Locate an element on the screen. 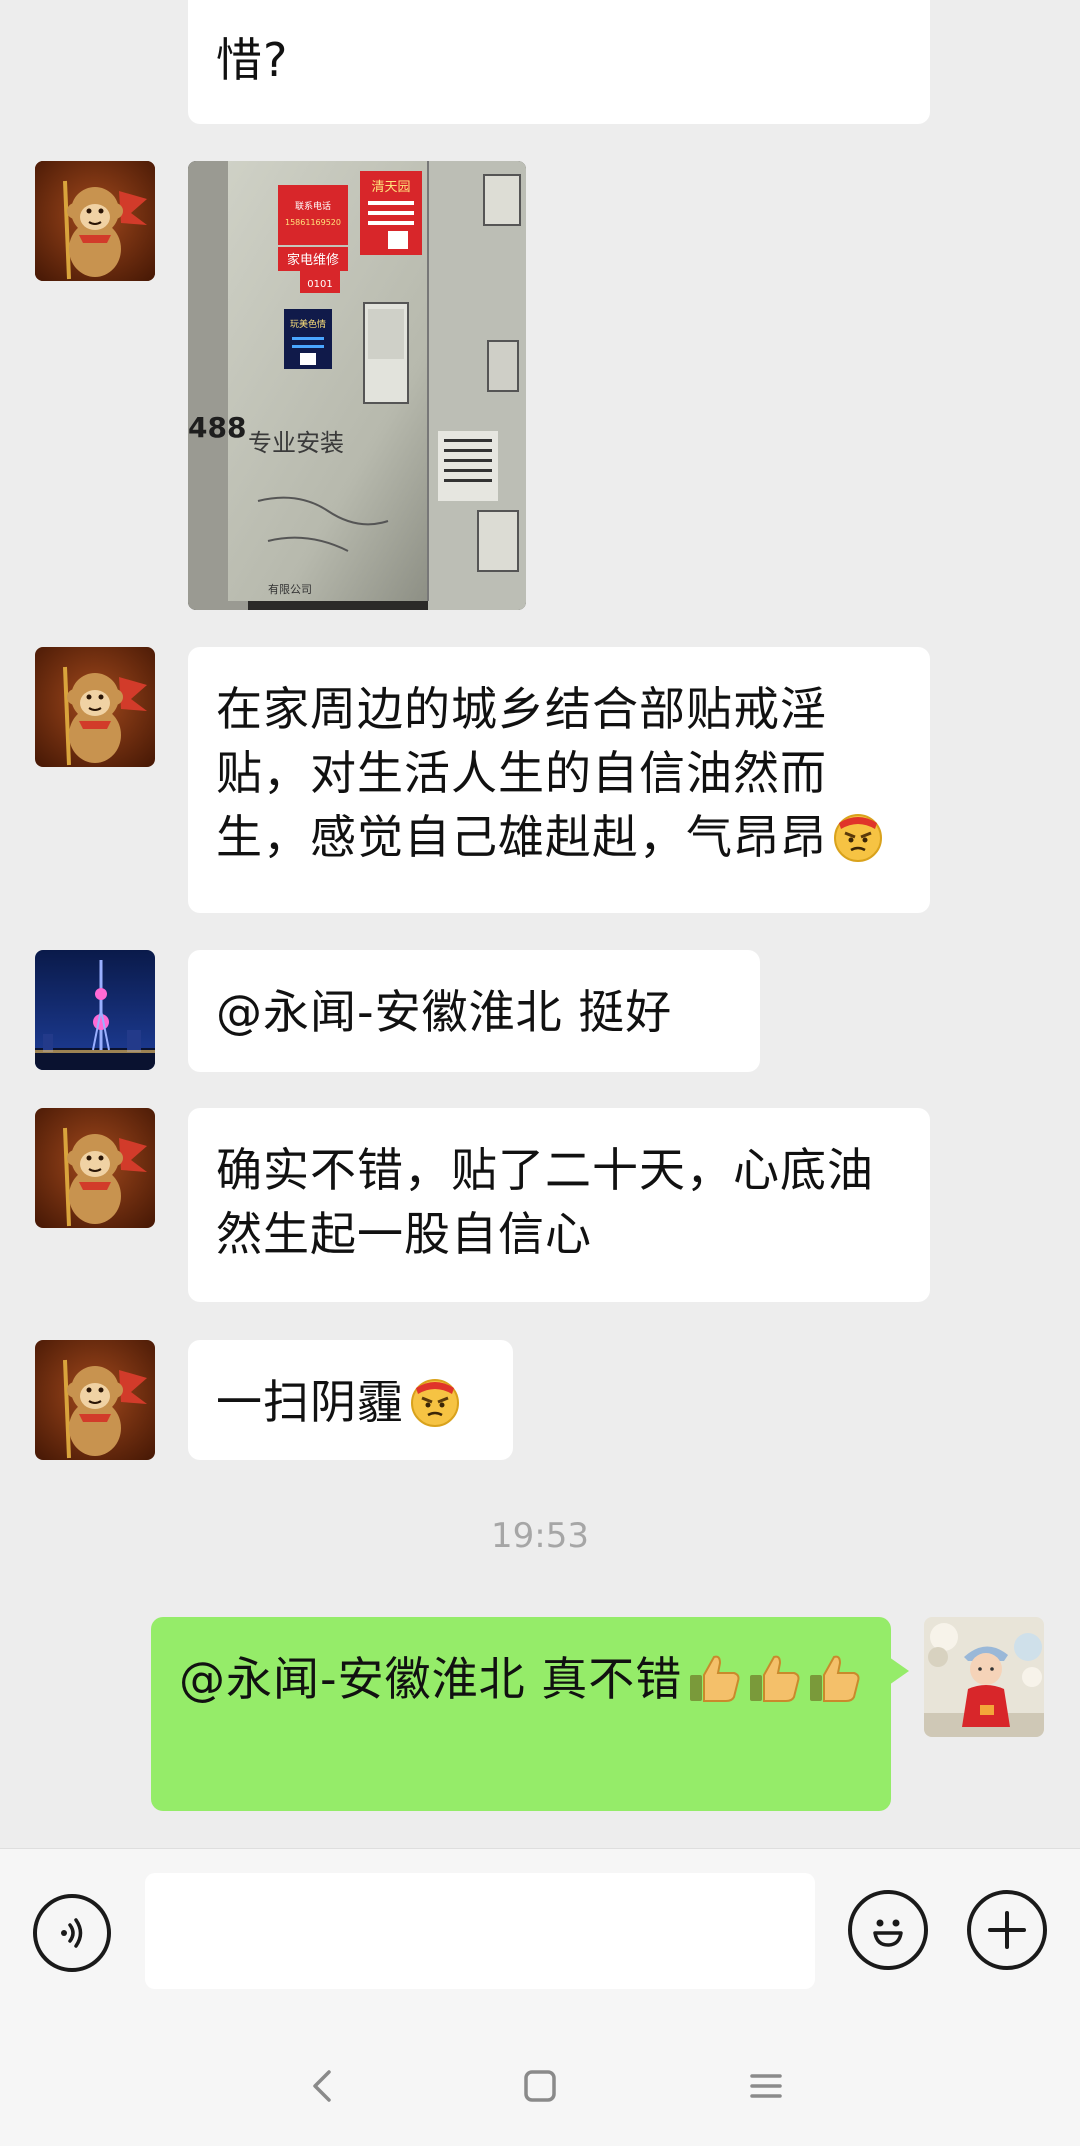  message-bubble-partial: 惜? is located at coordinates (559, 62).